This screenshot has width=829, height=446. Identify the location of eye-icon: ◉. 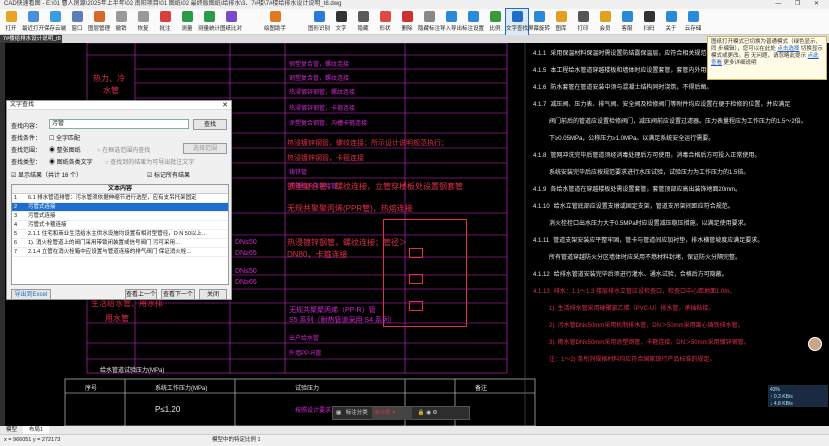
(428, 413).